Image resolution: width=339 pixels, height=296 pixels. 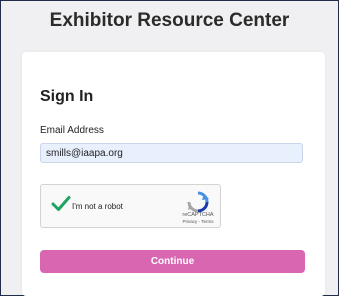 What do you see at coordinates (72, 130) in the screenshot?
I see `email-label: Email Address` at bounding box center [72, 130].